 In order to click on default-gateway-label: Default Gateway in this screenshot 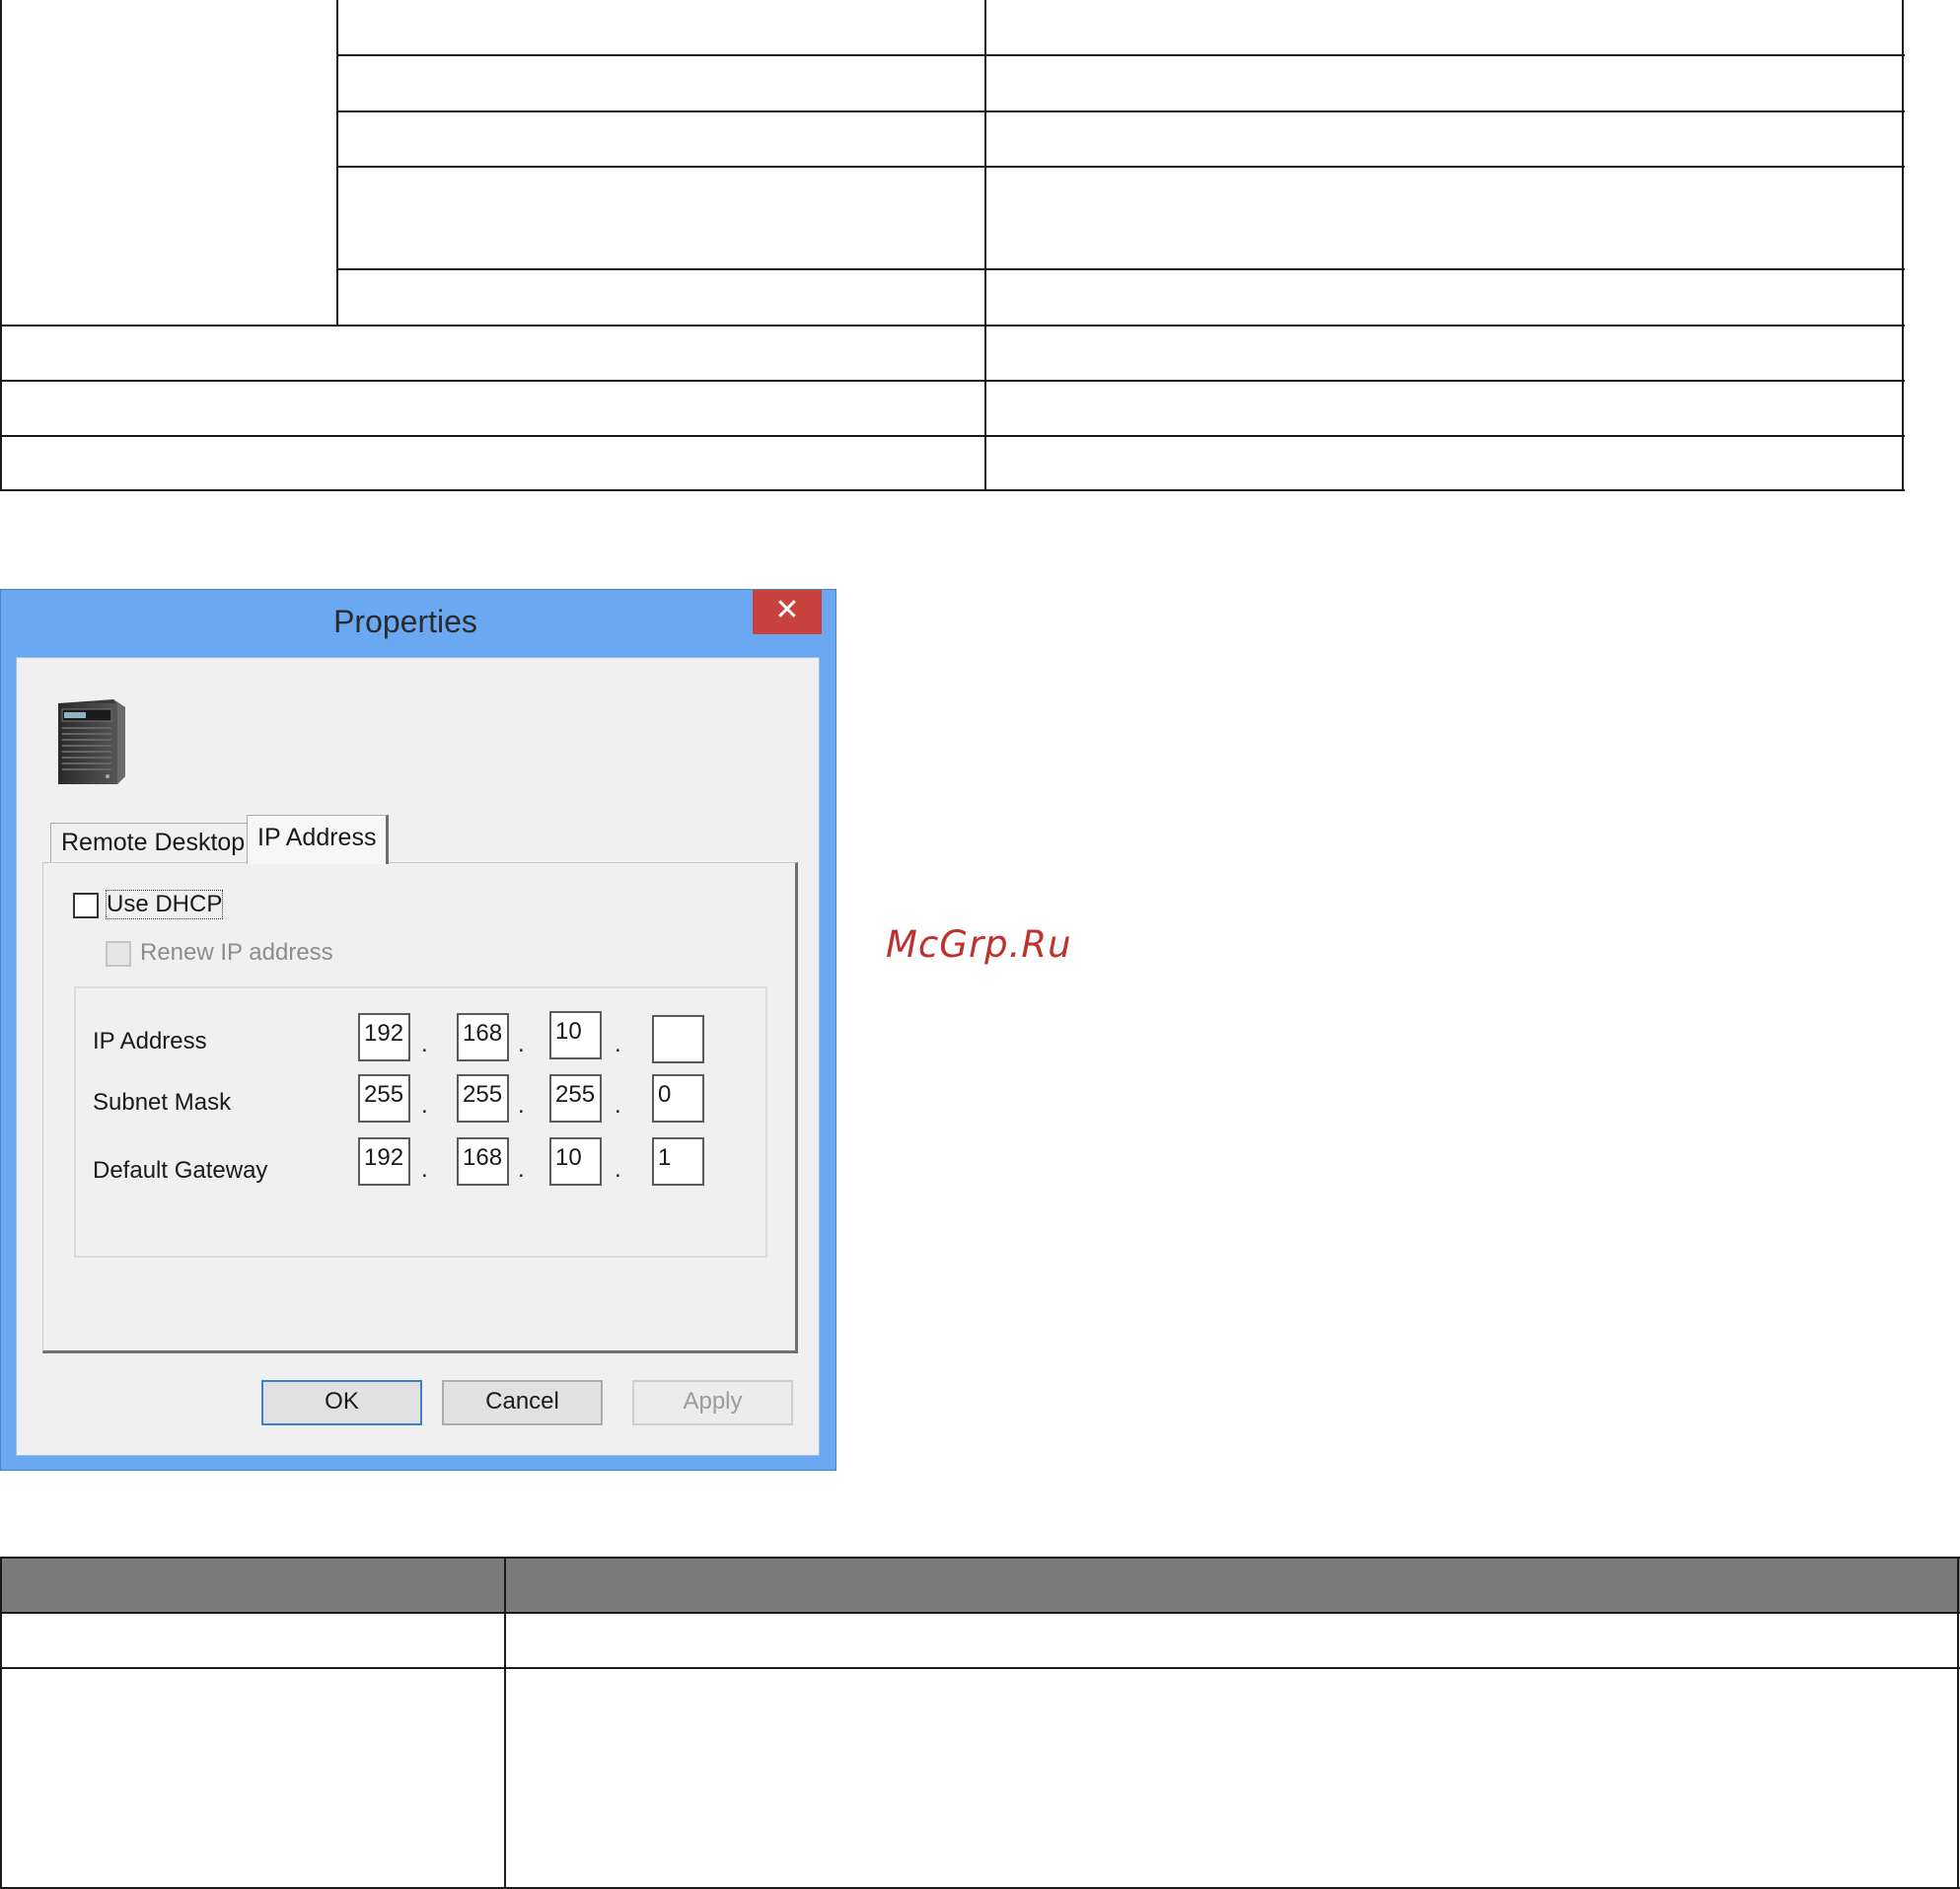, I will do `click(180, 1170)`.